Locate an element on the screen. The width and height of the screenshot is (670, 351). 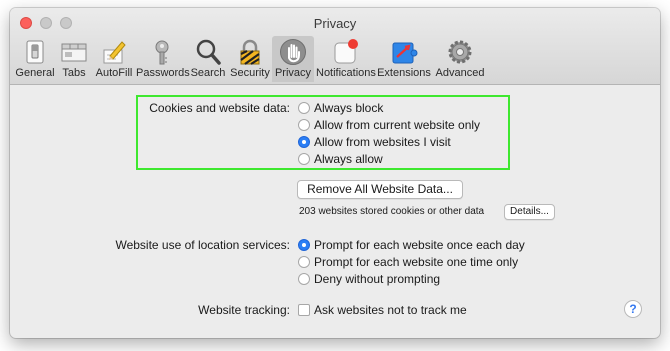
tab-passwords: Passwords is located at coordinates (163, 59).